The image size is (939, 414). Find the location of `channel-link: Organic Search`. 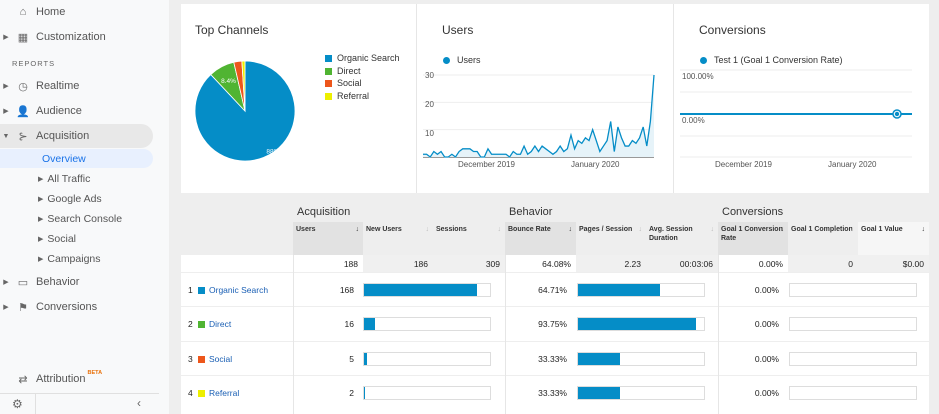

channel-link: Organic Search is located at coordinates (238, 290).